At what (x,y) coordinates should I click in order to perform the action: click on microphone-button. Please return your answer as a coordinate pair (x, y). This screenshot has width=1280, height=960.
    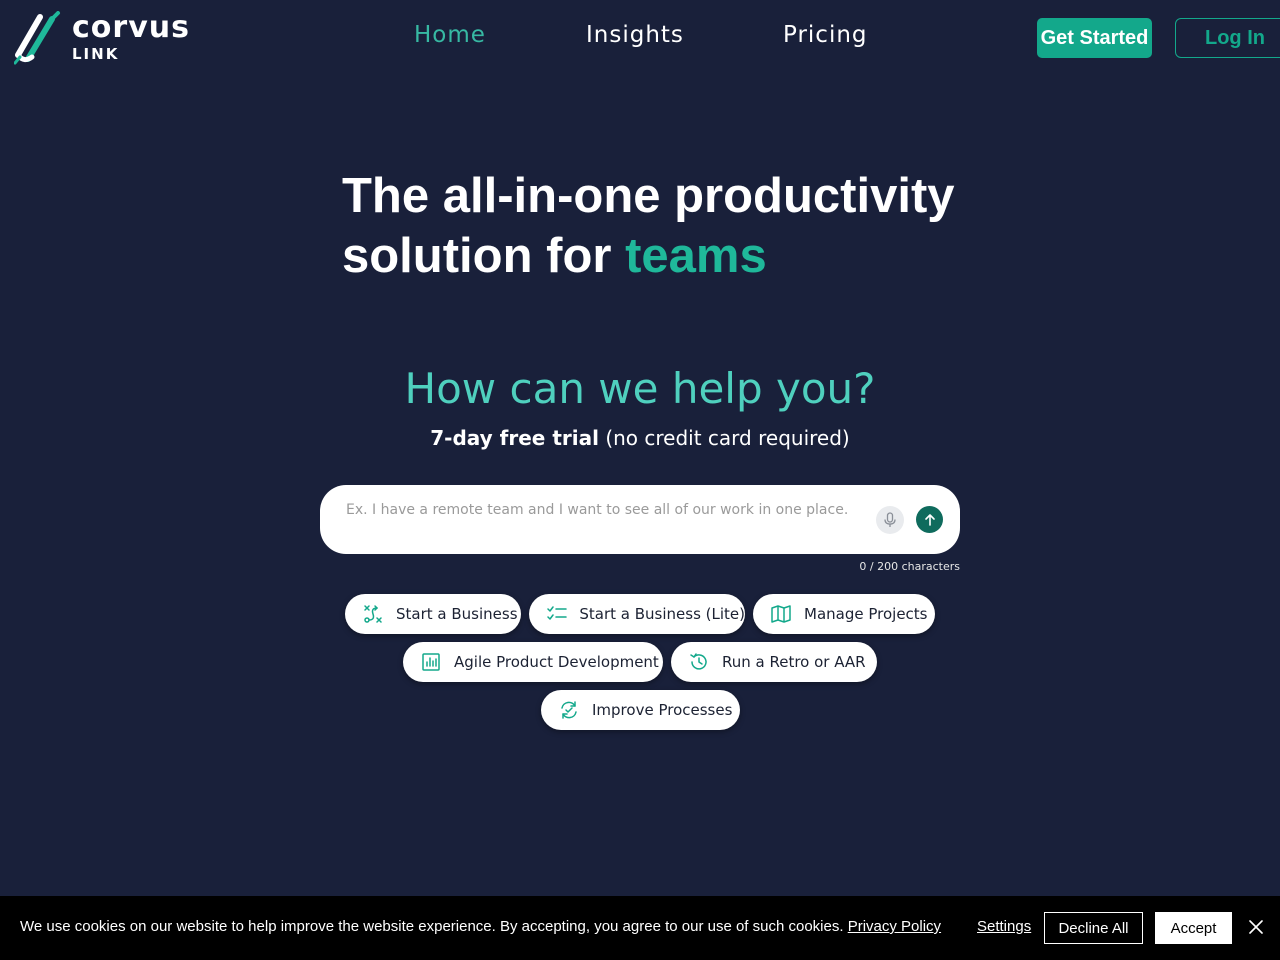
    Looking at the image, I should click on (890, 520).